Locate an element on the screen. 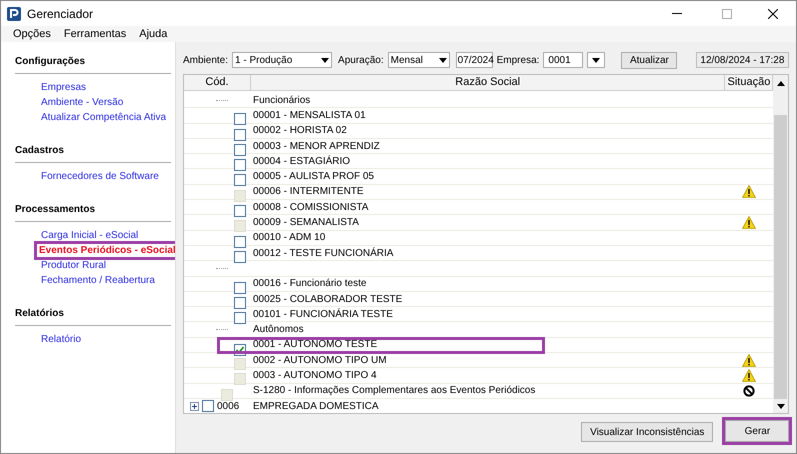 This screenshot has height=454, width=797. scroll-up-icon is located at coordinates (780, 83).